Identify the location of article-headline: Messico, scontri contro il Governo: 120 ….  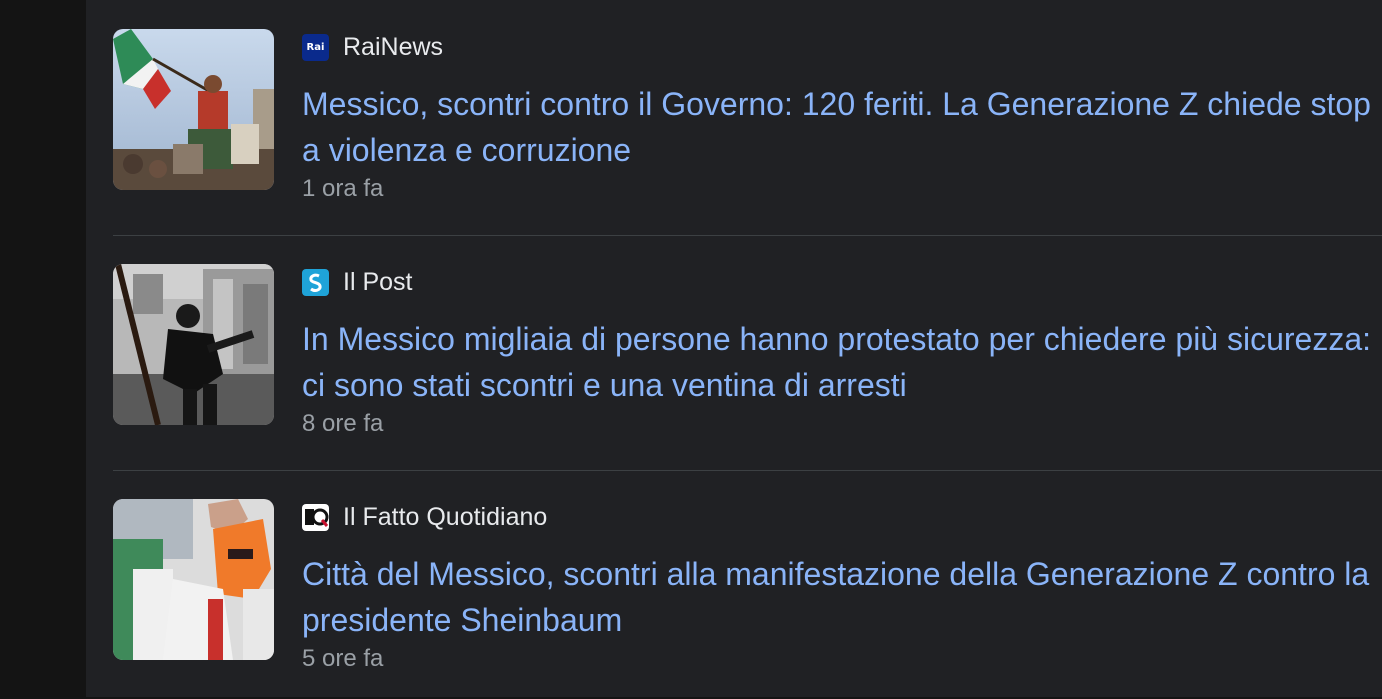
(839, 127).